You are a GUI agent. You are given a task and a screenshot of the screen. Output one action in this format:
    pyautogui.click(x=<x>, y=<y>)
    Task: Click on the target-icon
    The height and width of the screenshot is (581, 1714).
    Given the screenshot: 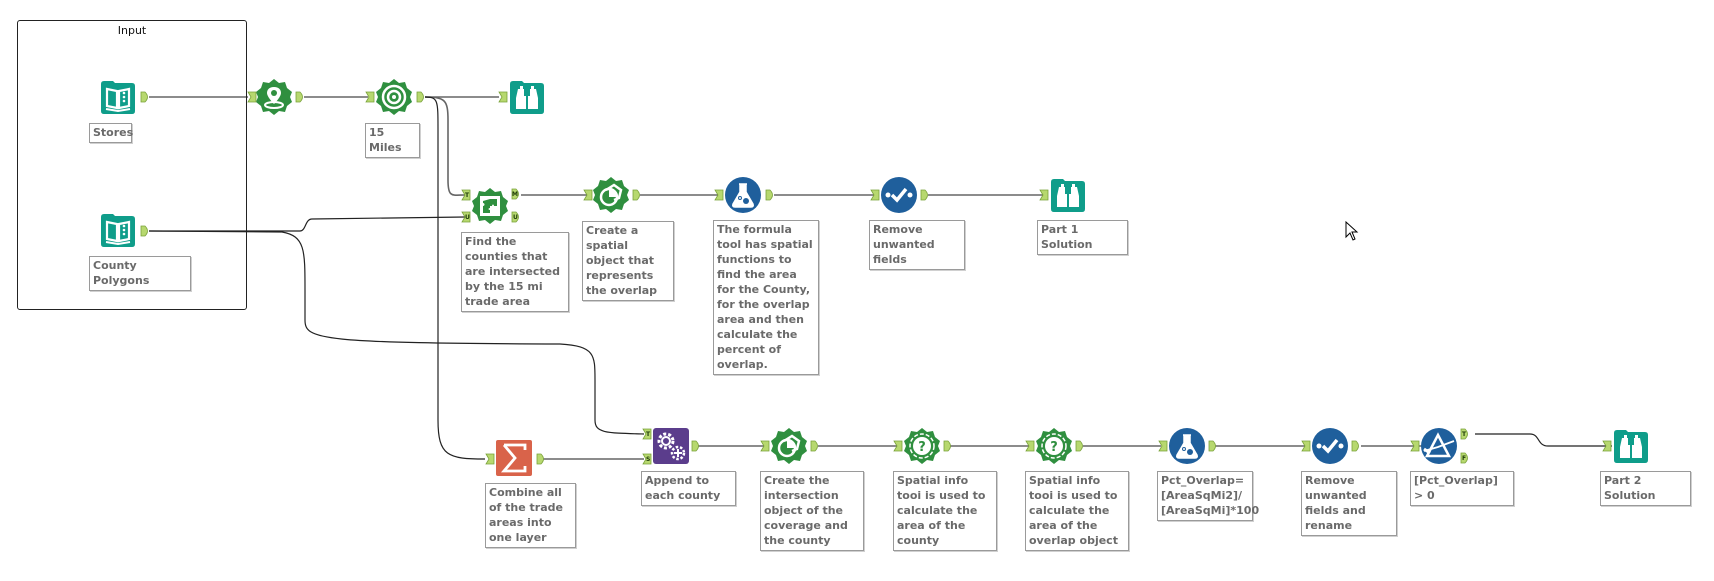 What is the action you would take?
    pyautogui.click(x=394, y=97)
    